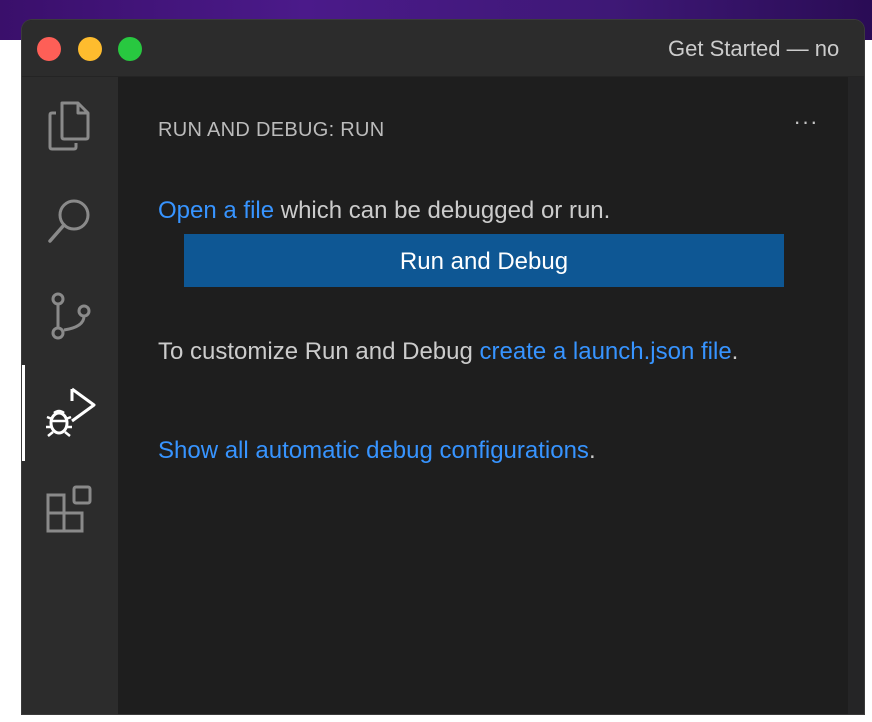 The width and height of the screenshot is (872, 722). Describe the element at coordinates (216, 210) in the screenshot. I see `open-file-link: Open a file` at that location.